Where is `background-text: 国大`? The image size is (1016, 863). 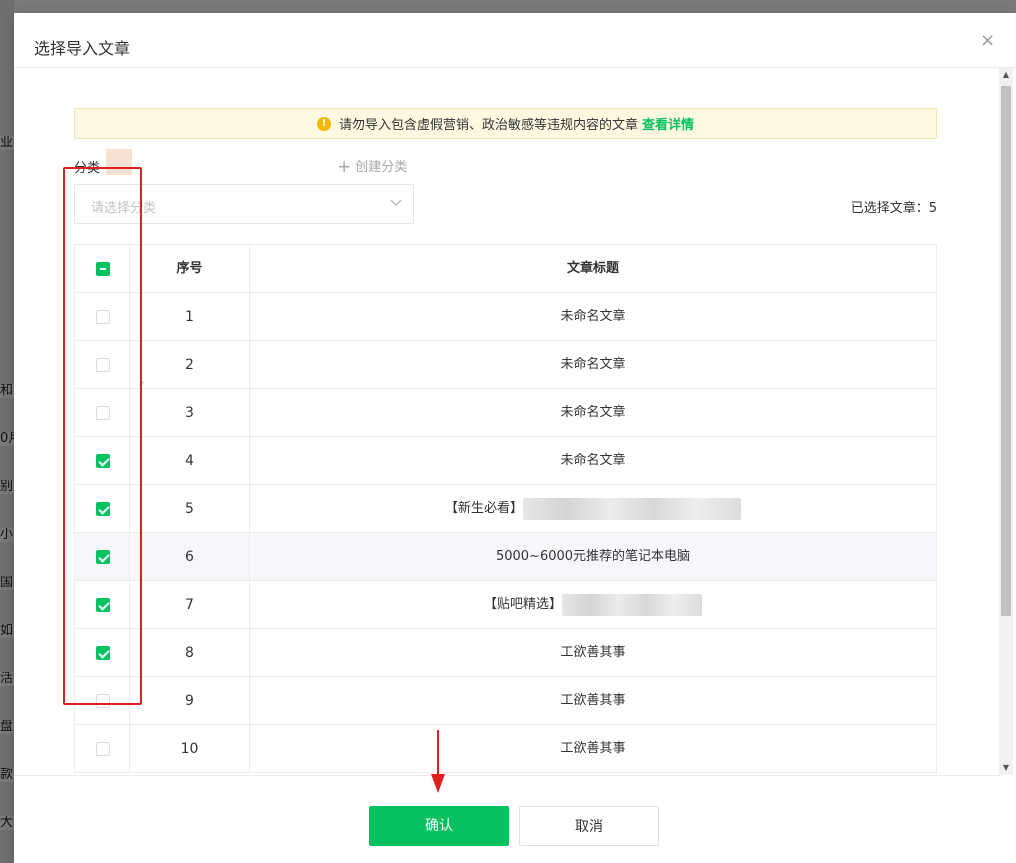
background-text: 国大 is located at coordinates (7, 583).